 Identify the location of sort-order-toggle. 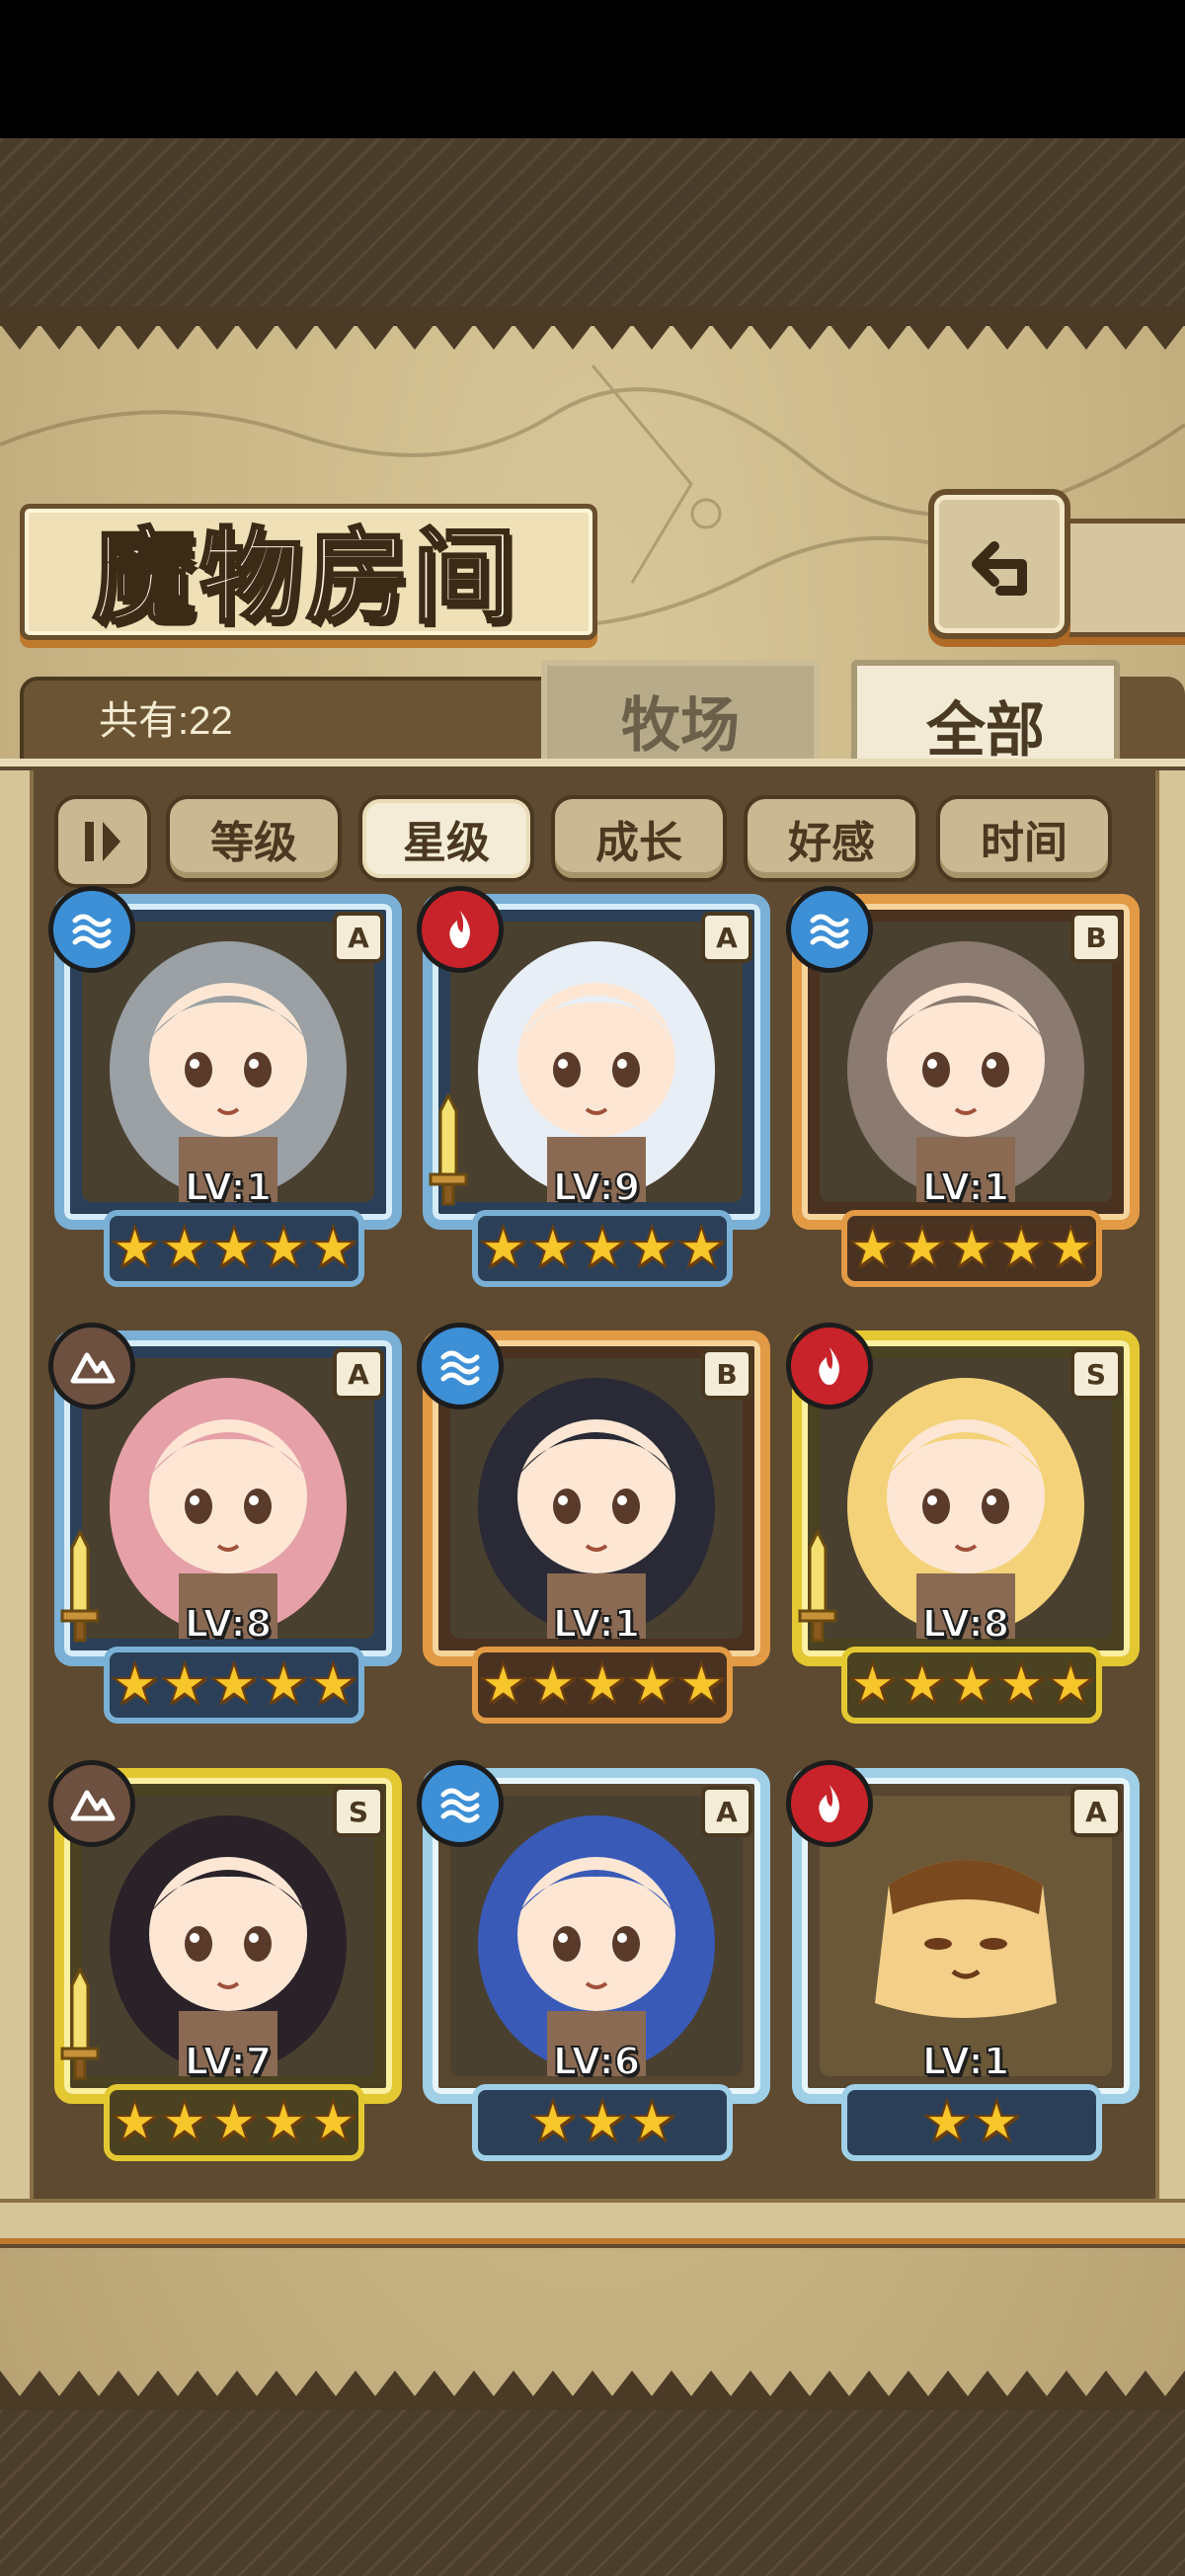
(103, 841).